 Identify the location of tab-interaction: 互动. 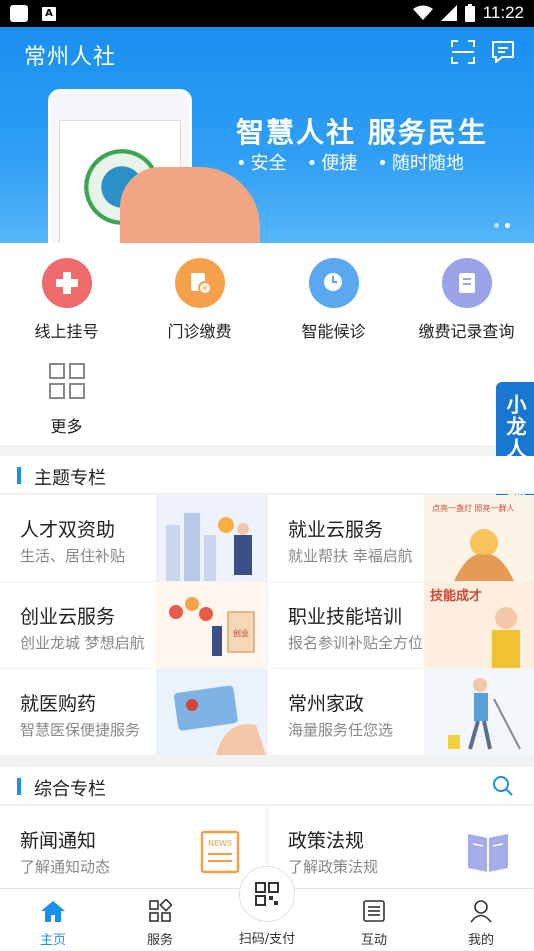
(374, 920).